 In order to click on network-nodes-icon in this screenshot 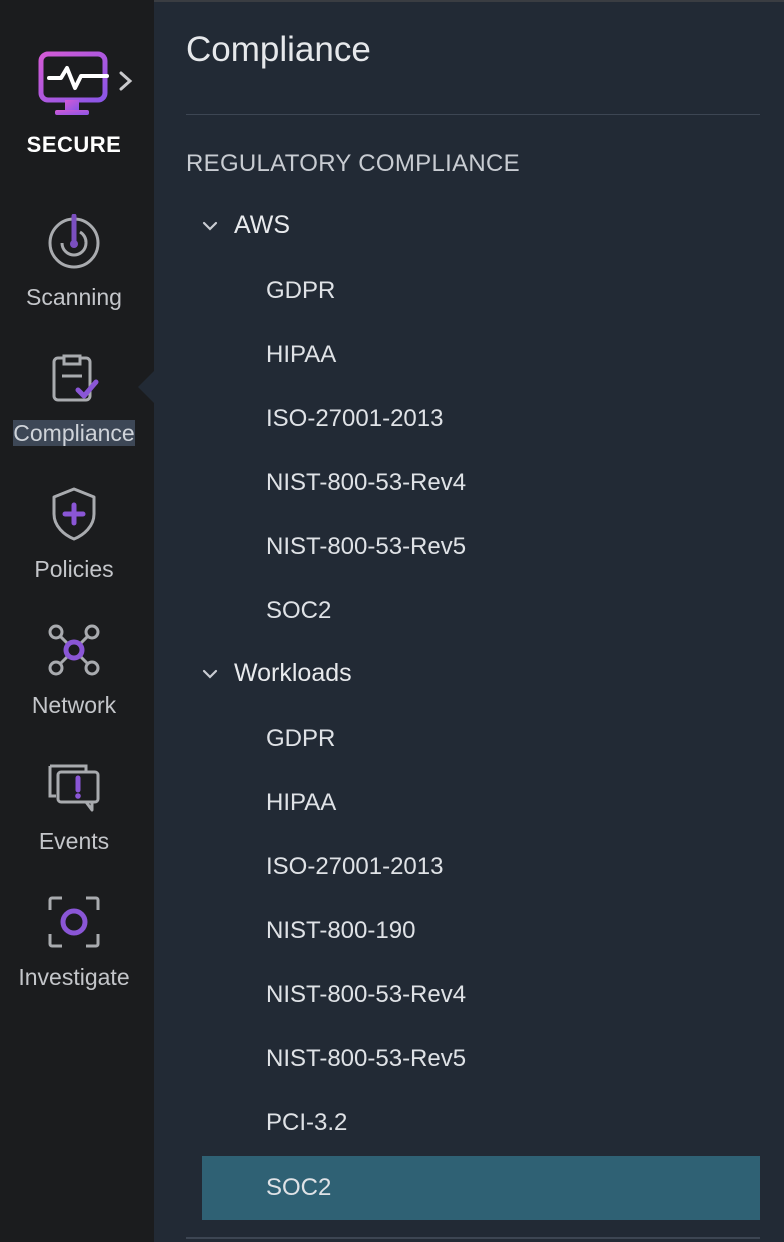, I will do `click(74, 650)`.